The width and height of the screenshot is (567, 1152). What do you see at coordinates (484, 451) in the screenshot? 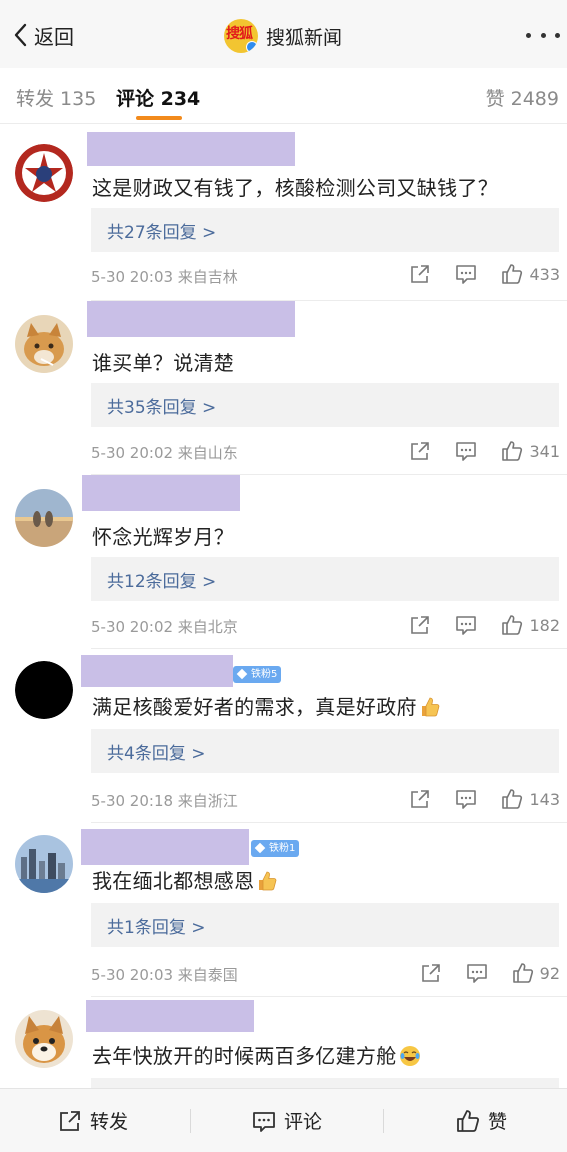
I see `comment-actions: 341` at bounding box center [484, 451].